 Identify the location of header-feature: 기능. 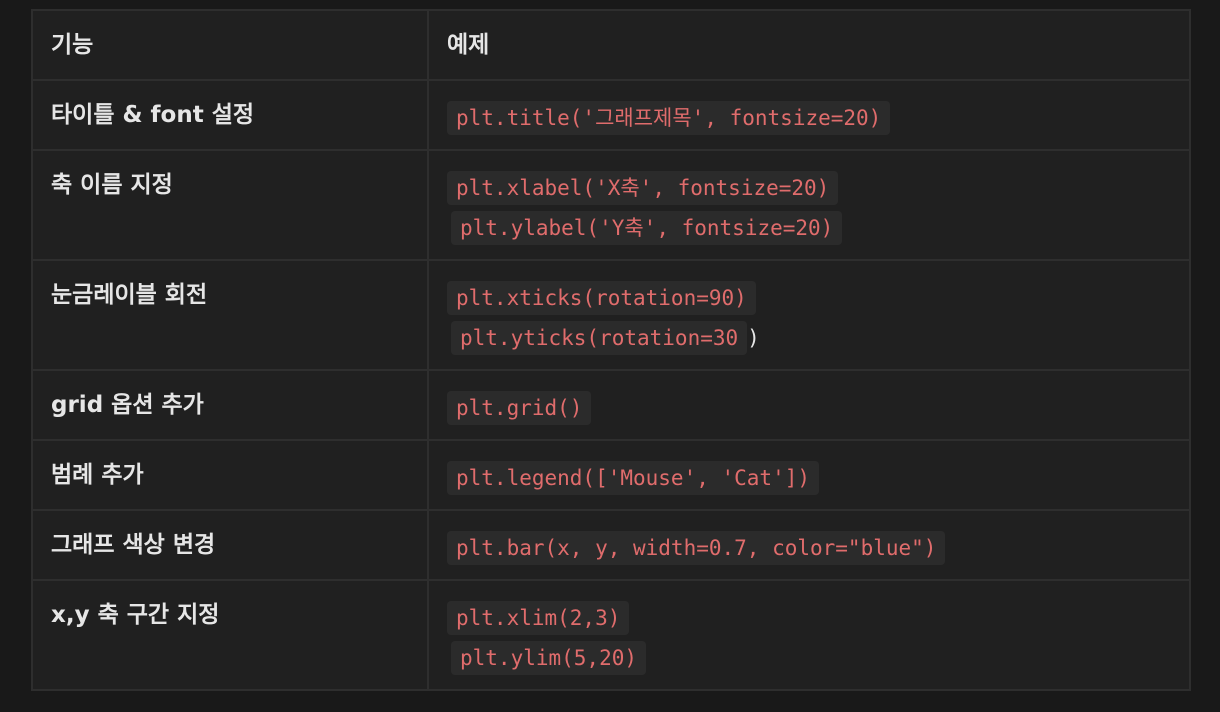
(231, 45).